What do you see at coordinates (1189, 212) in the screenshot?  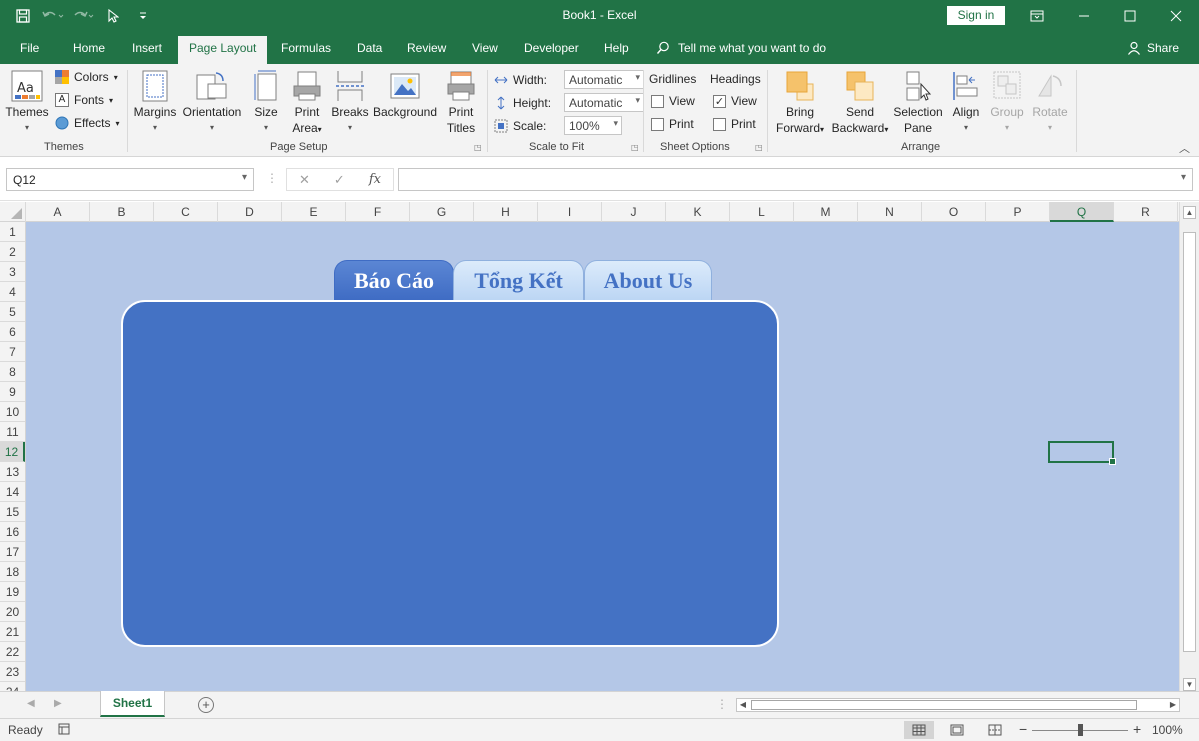 I see `scroll-up-icon: ▲` at bounding box center [1189, 212].